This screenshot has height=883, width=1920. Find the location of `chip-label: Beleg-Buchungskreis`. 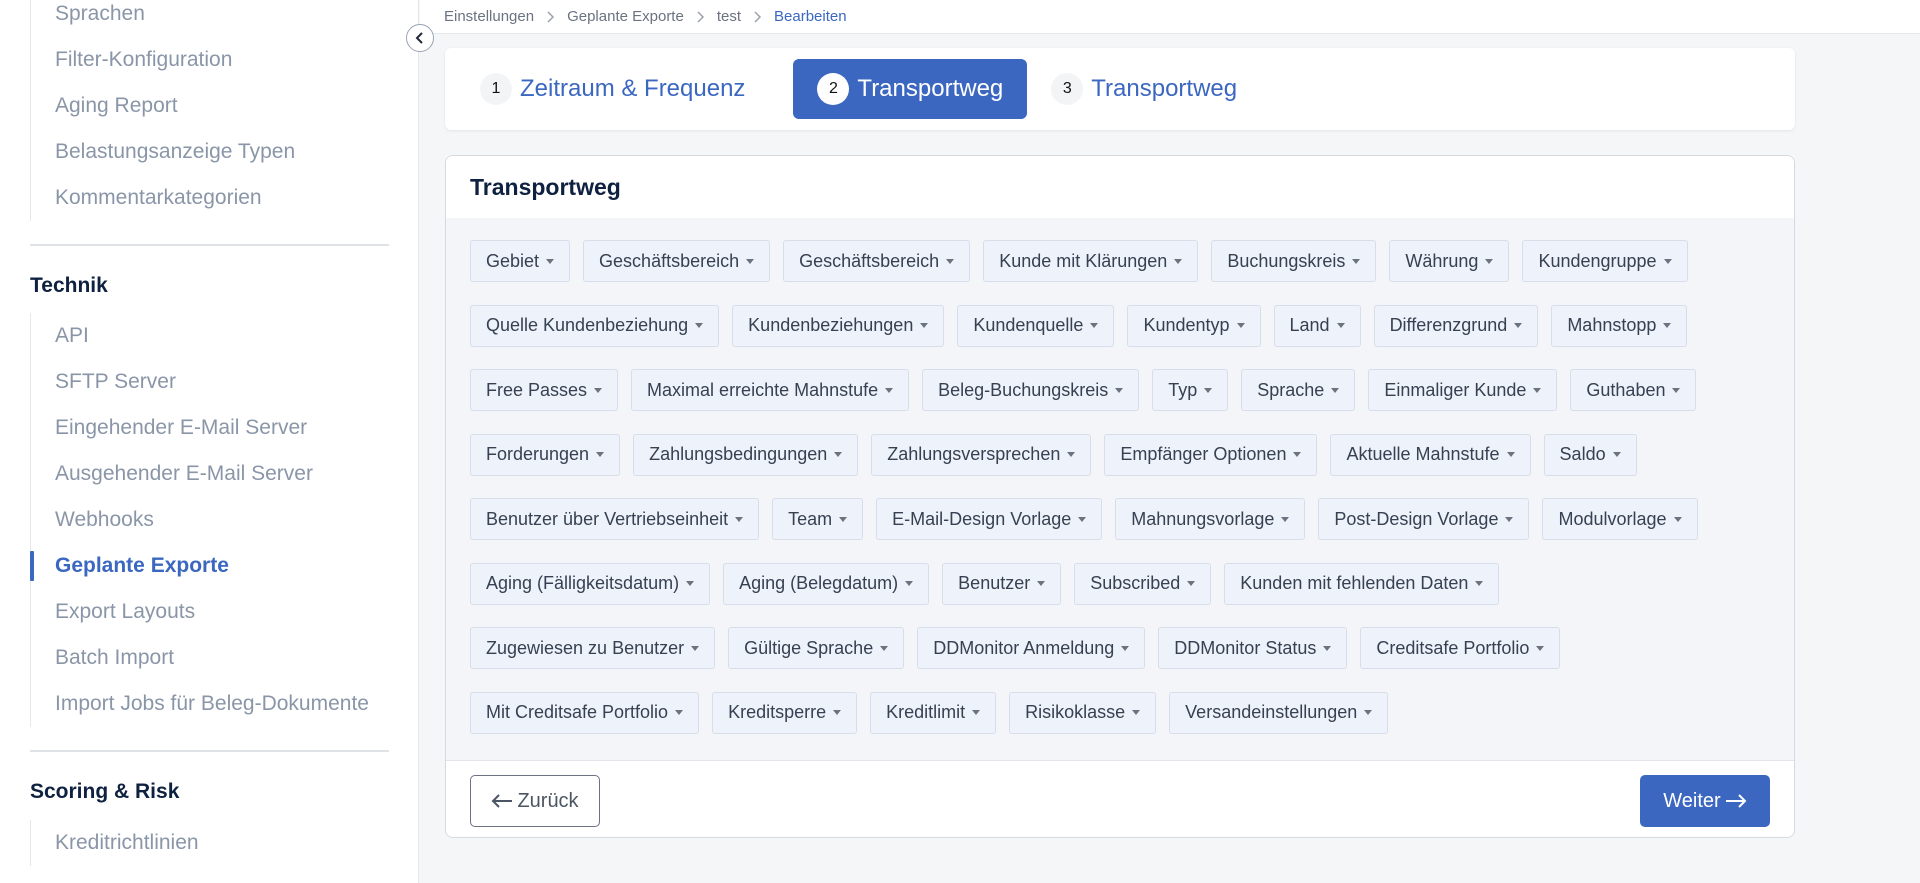

chip-label: Beleg-Buchungskreis is located at coordinates (1023, 389).